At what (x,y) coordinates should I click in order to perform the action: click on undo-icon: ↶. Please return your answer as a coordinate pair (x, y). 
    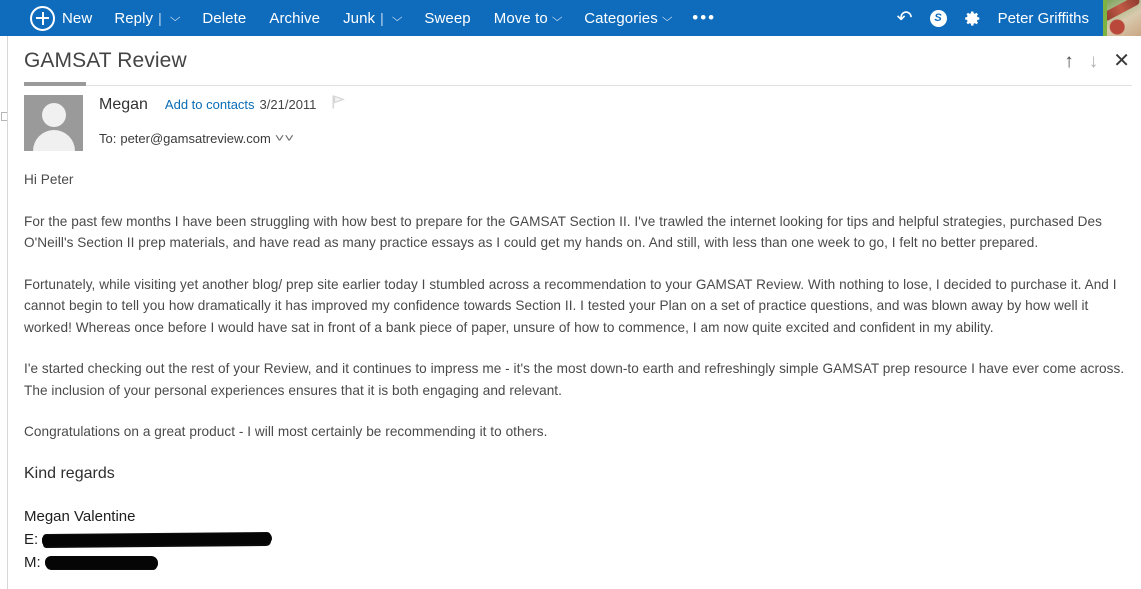
    Looking at the image, I should click on (905, 18).